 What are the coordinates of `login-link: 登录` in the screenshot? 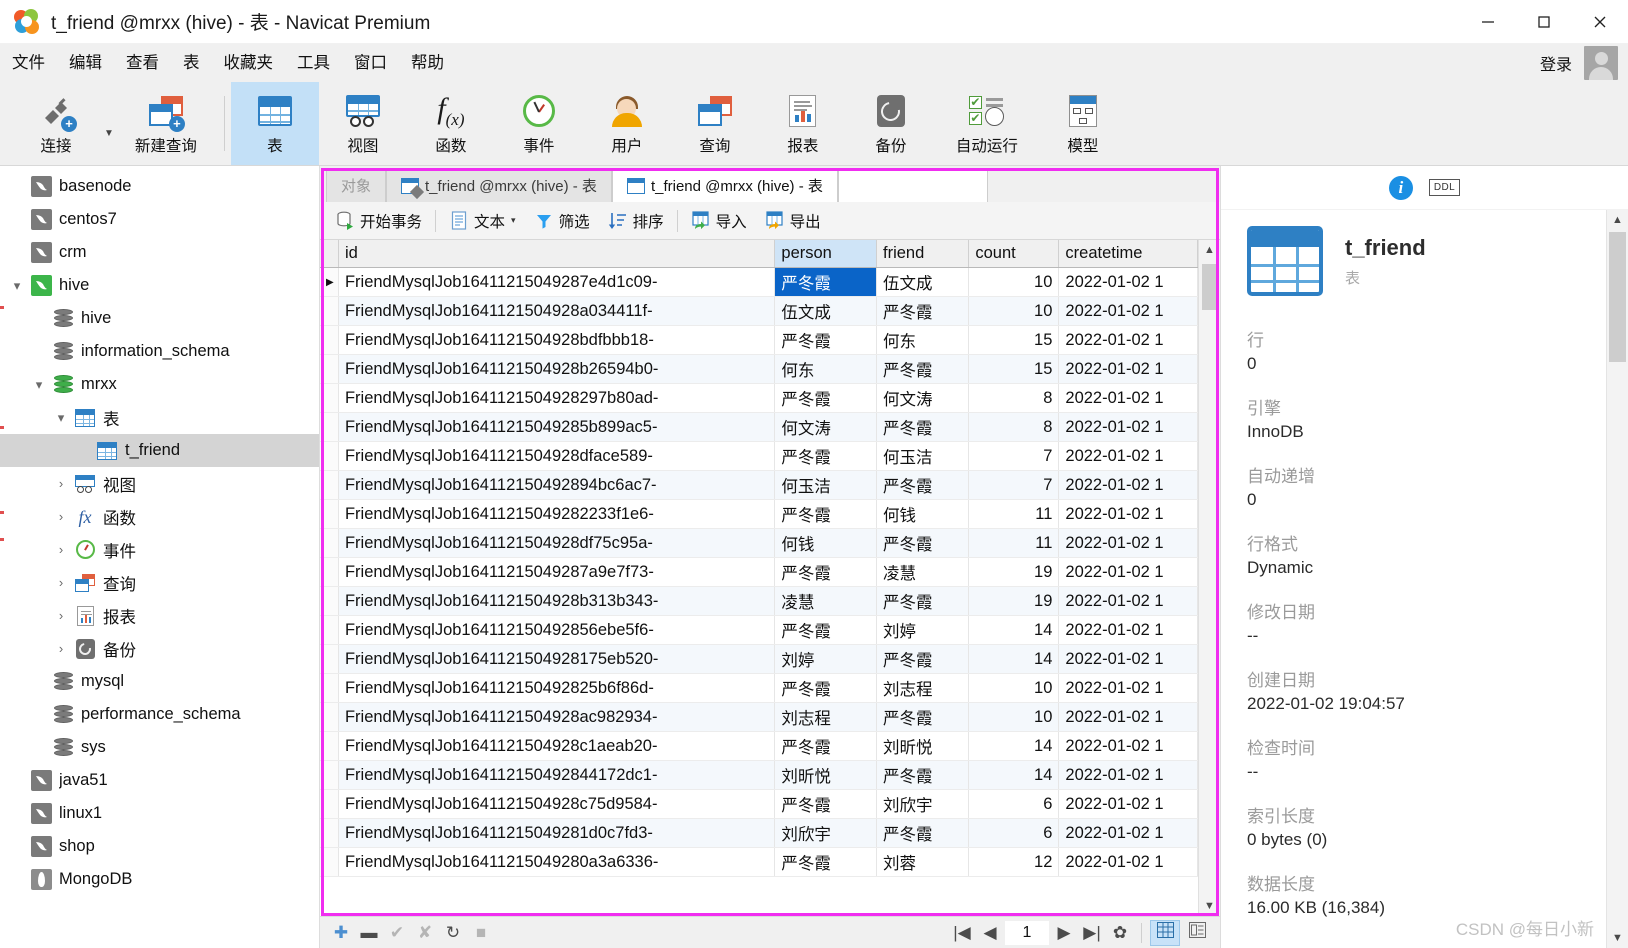 It's located at (1556, 63).